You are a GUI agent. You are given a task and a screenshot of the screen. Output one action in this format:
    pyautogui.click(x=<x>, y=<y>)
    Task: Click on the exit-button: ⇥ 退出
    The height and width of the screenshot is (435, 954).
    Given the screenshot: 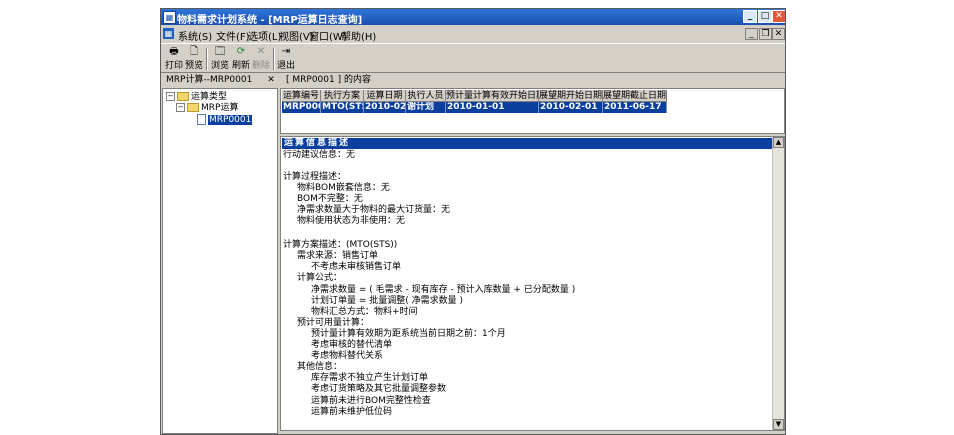 What is the action you would take?
    pyautogui.click(x=286, y=59)
    